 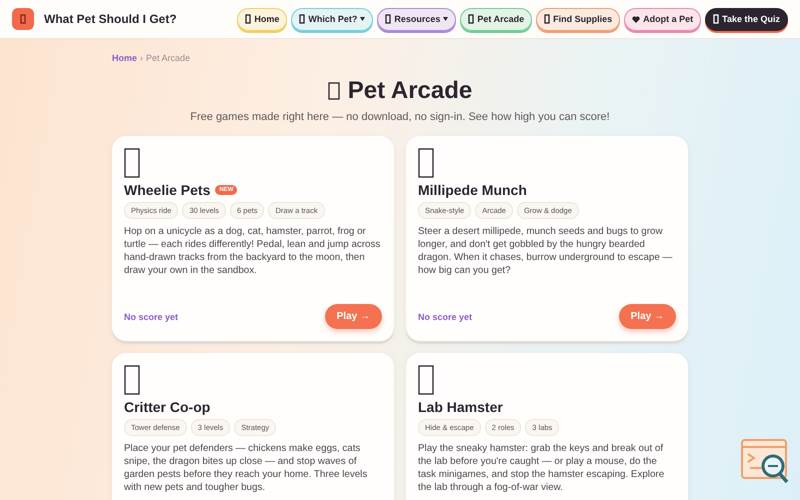 I want to click on logo, so click(x=23, y=19).